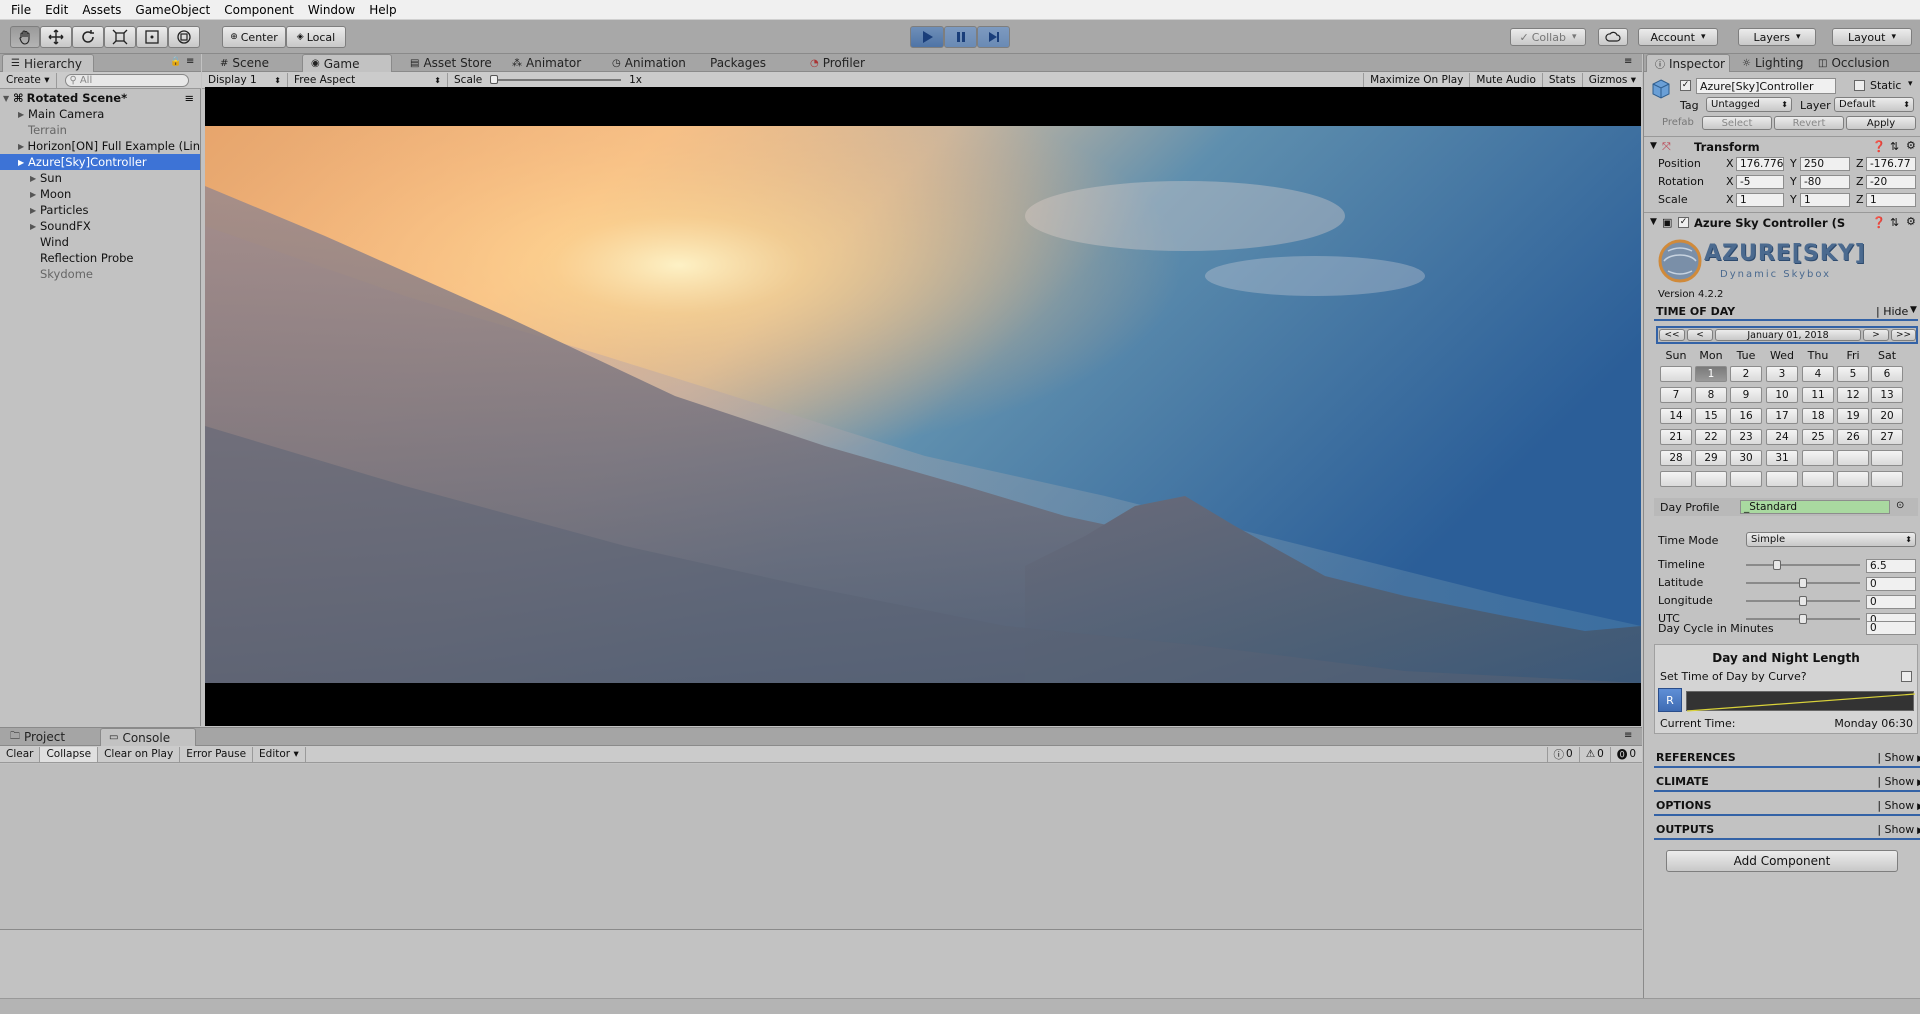  I want to click on slider-value-field: 6.5, so click(1891, 566).